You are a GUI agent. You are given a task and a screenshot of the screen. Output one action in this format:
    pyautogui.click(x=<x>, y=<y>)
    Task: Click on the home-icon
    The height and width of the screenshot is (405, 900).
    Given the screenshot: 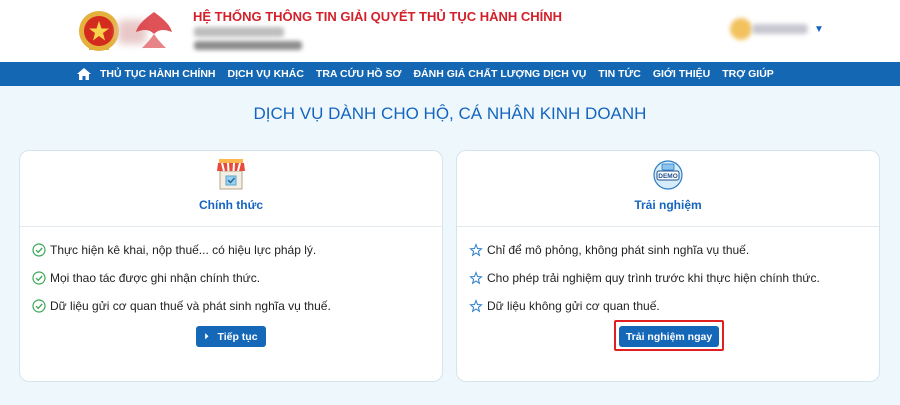 What is the action you would take?
    pyautogui.click(x=84, y=74)
    